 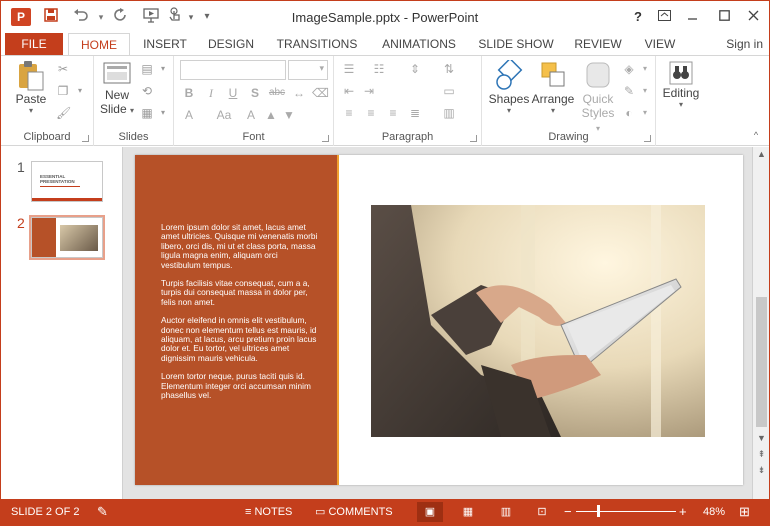 I want to click on spell-check-icon: ✎, so click(x=102, y=512).